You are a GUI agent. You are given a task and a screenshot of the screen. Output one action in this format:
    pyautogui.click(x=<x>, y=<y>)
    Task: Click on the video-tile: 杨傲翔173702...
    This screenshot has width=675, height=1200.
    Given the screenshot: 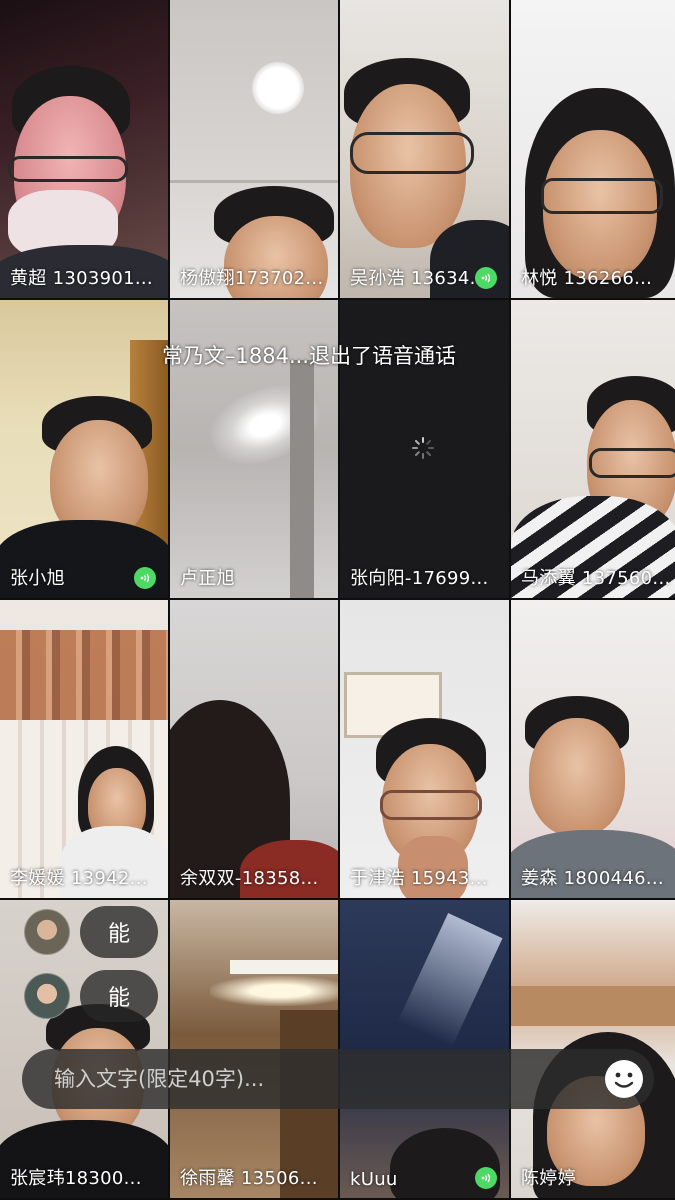 What is the action you would take?
    pyautogui.click(x=254, y=149)
    